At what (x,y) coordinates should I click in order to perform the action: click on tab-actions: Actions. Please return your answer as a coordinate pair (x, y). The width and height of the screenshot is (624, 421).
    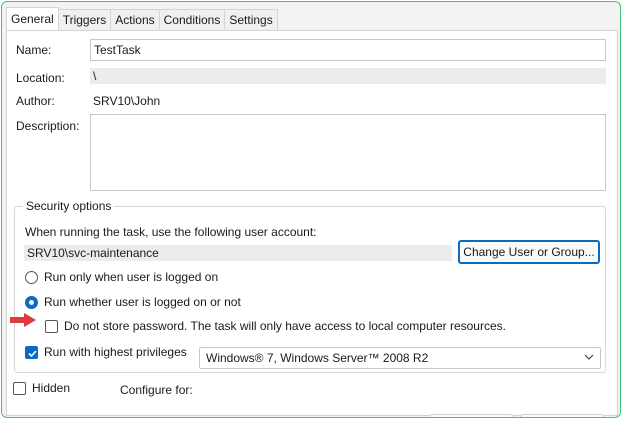
    Looking at the image, I should click on (135, 19).